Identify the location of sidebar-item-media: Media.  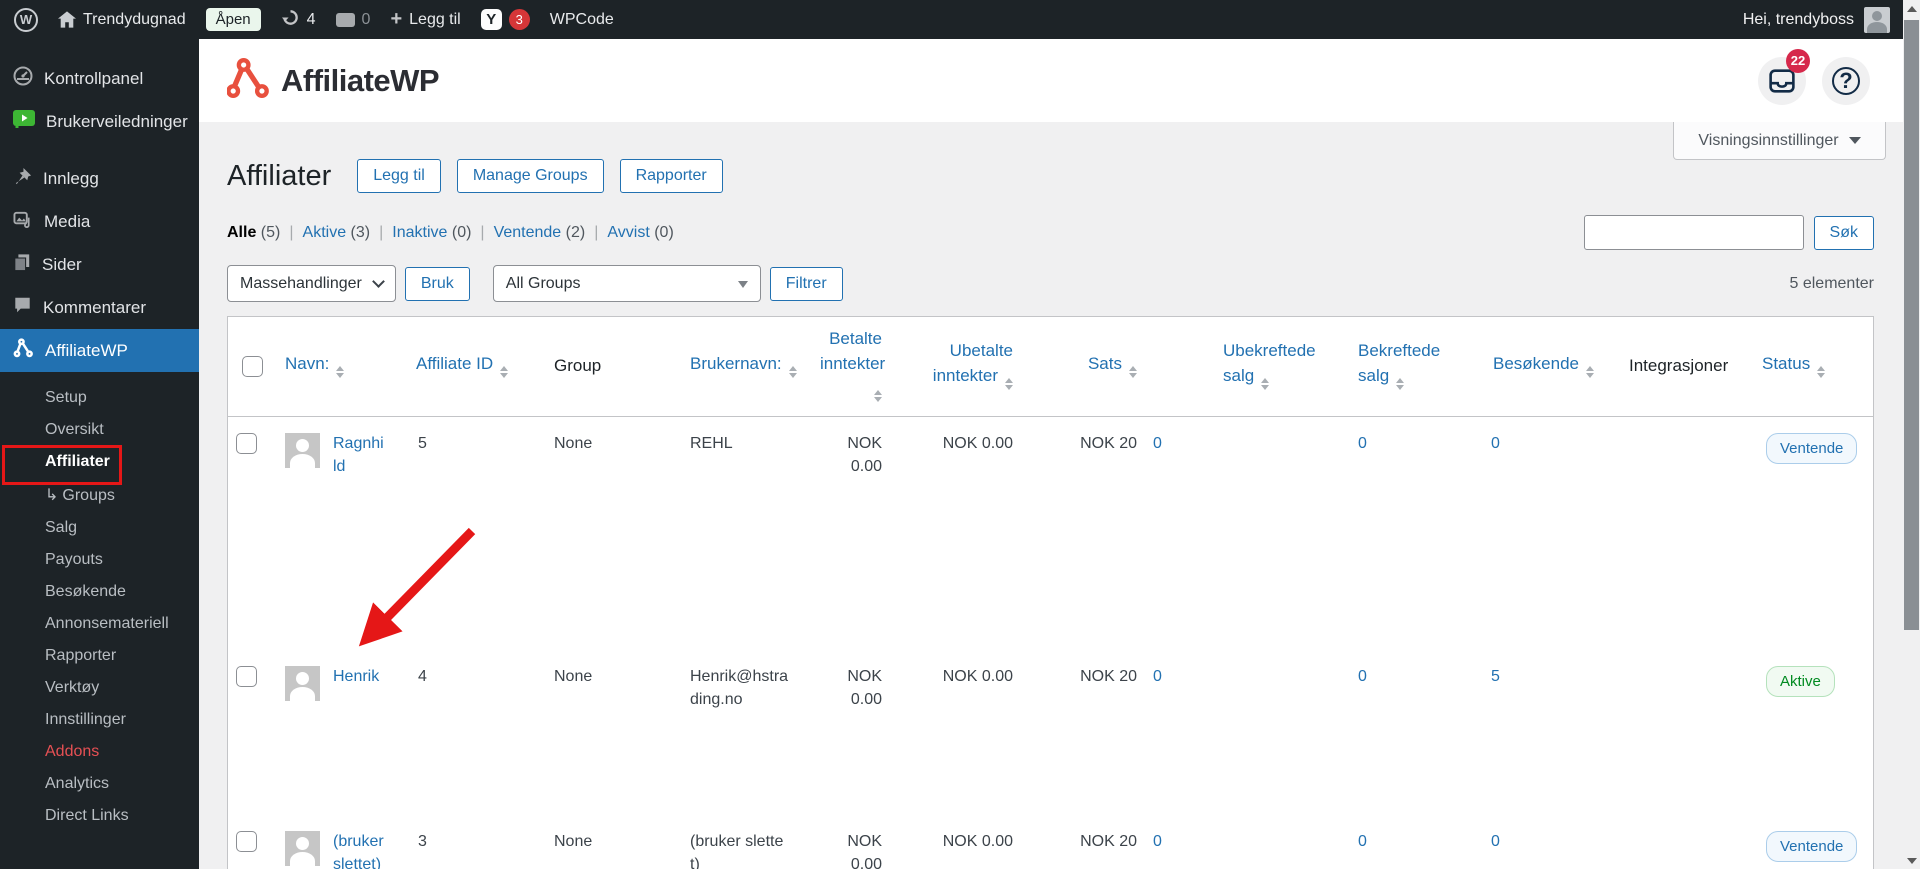
(99, 221).